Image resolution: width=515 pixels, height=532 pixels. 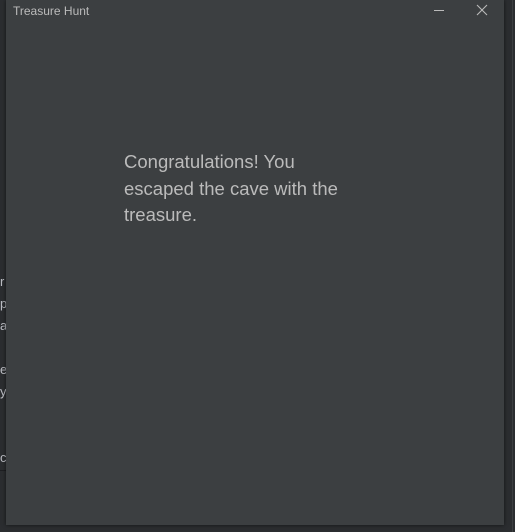 I want to click on close-button, so click(x=482, y=11).